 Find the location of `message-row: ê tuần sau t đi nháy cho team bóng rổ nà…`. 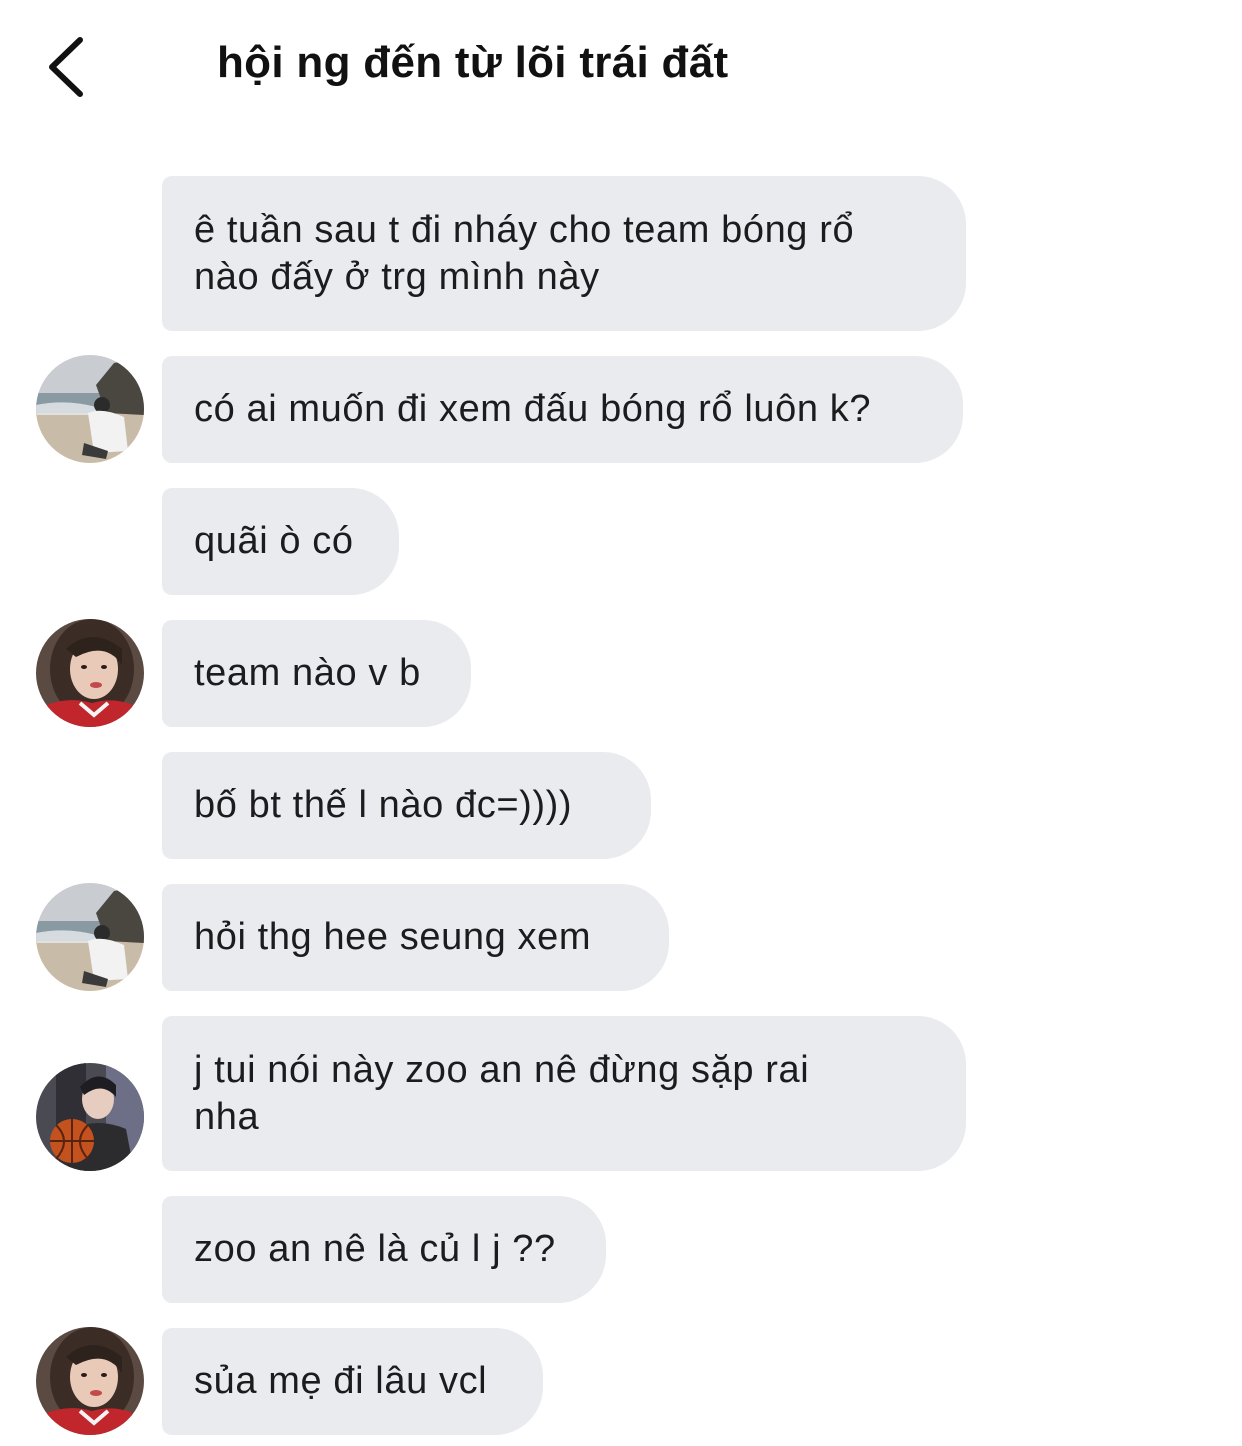

message-row: ê tuần sau t đi nháy cho team bóng rổ nà… is located at coordinates (564, 253).